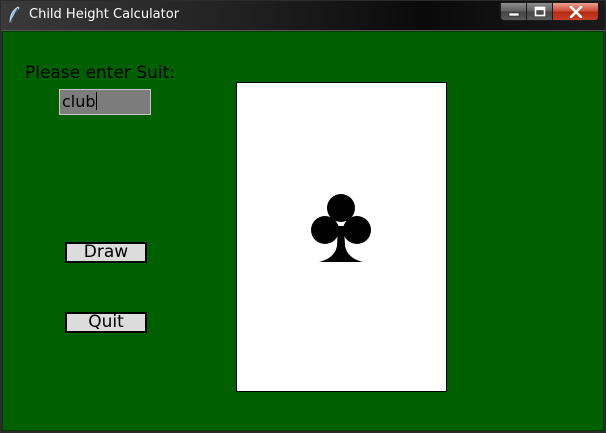  I want to click on maximize-button, so click(539, 11).